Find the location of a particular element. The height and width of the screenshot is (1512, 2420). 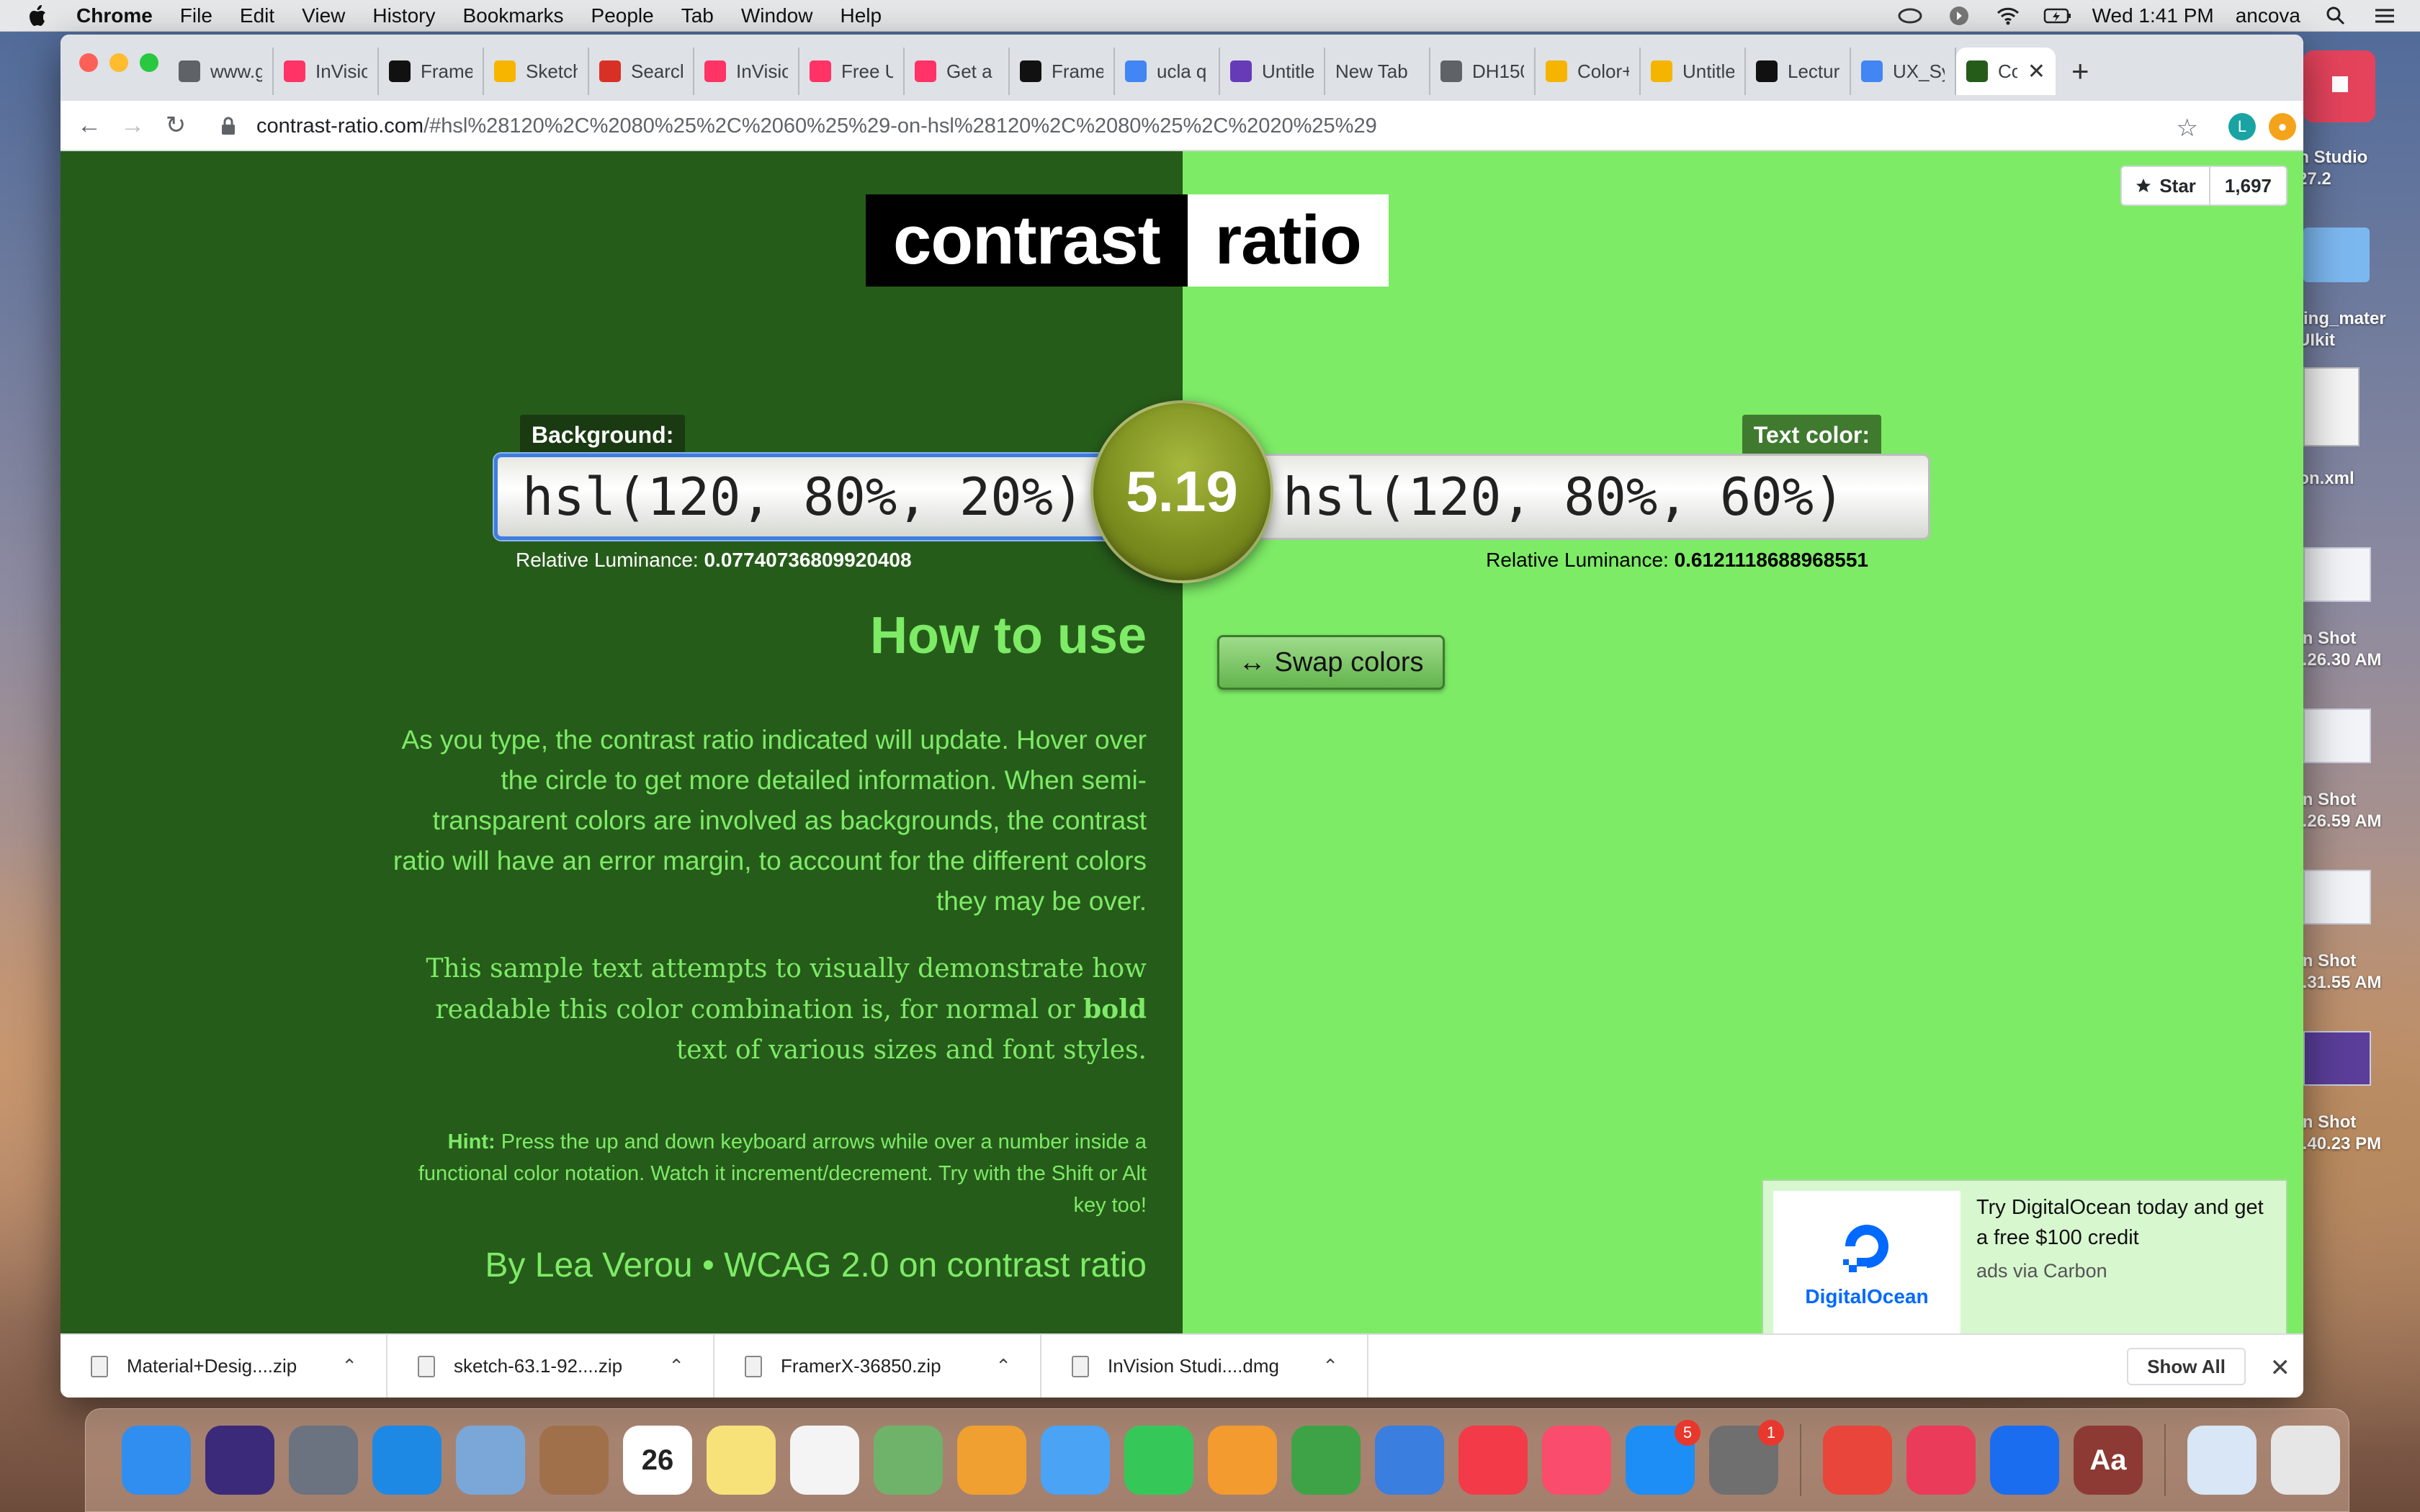

swap-colors-button: ↔ Swap colors is located at coordinates (1331, 662).